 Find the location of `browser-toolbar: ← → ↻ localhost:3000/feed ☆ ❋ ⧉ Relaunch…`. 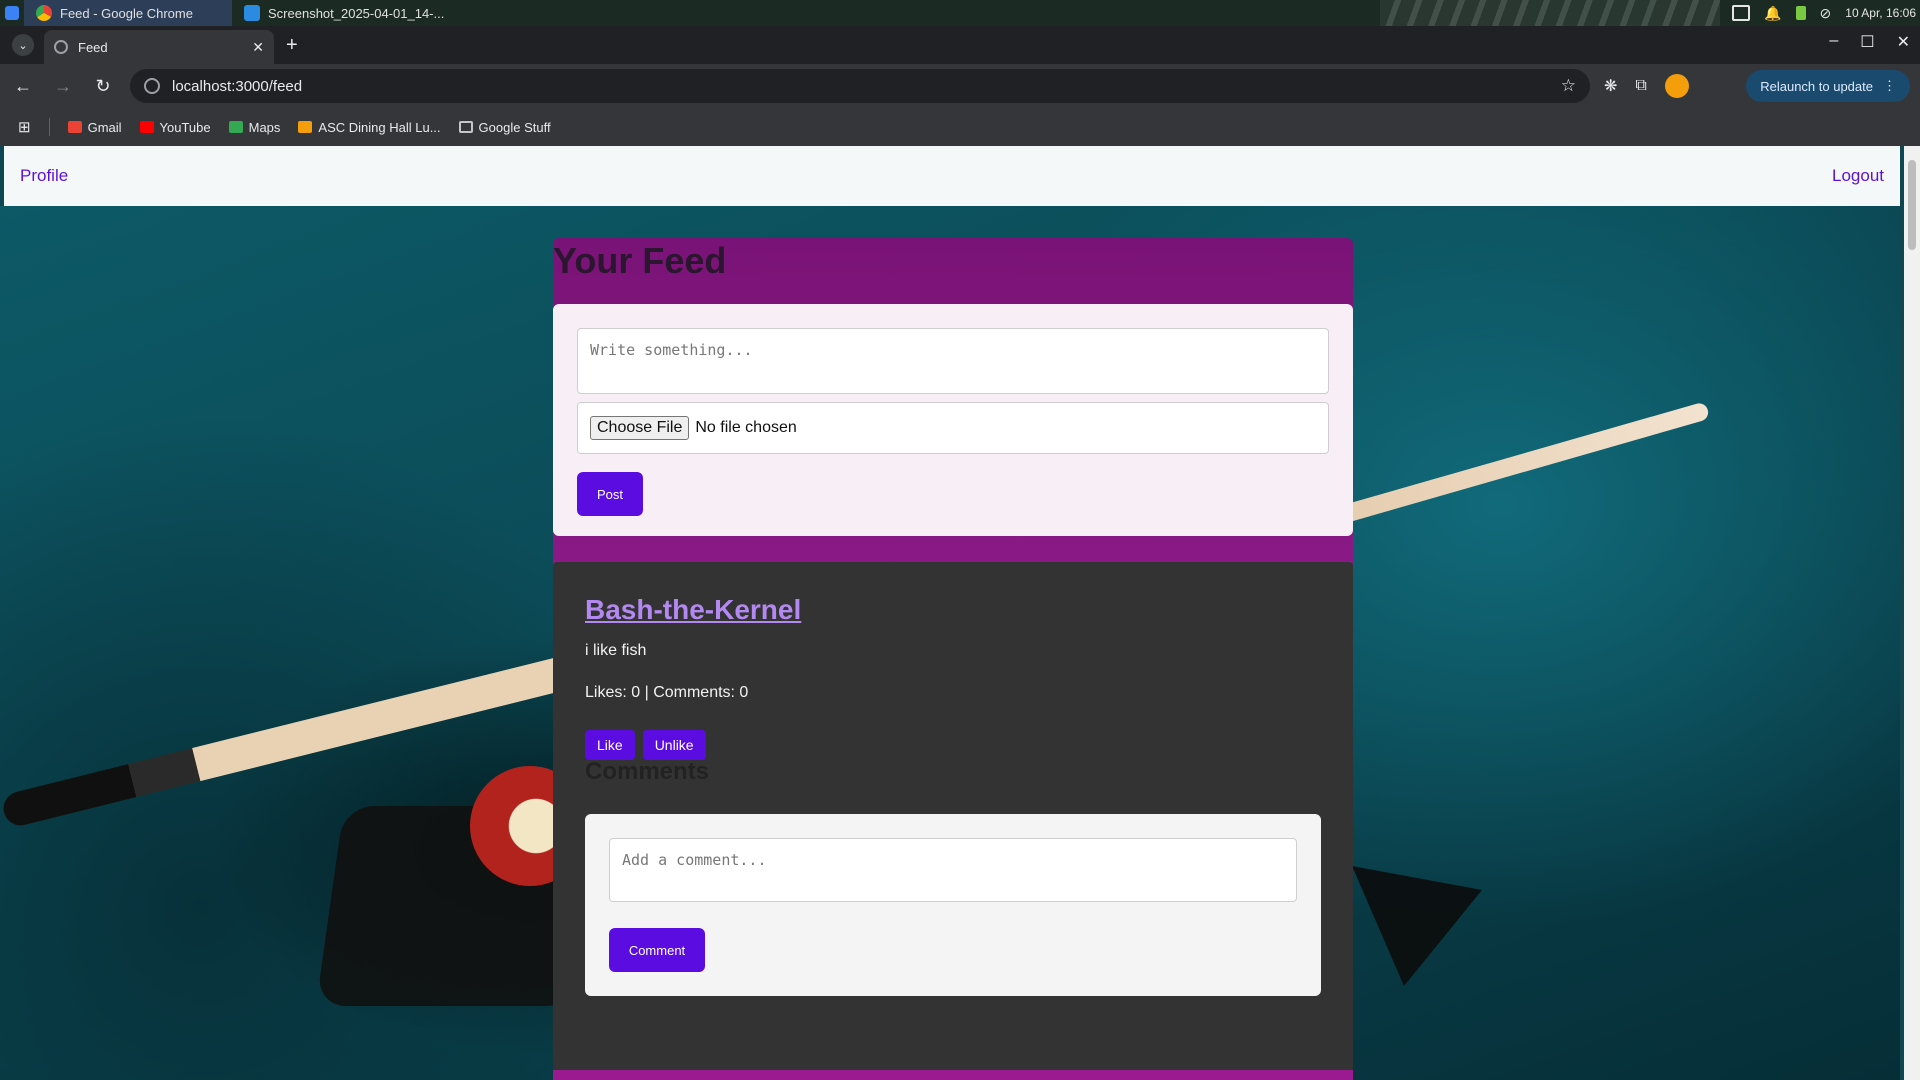

browser-toolbar: ← → ↻ localhost:3000/feed ☆ ❋ ⧉ Relaunch… is located at coordinates (960, 86).